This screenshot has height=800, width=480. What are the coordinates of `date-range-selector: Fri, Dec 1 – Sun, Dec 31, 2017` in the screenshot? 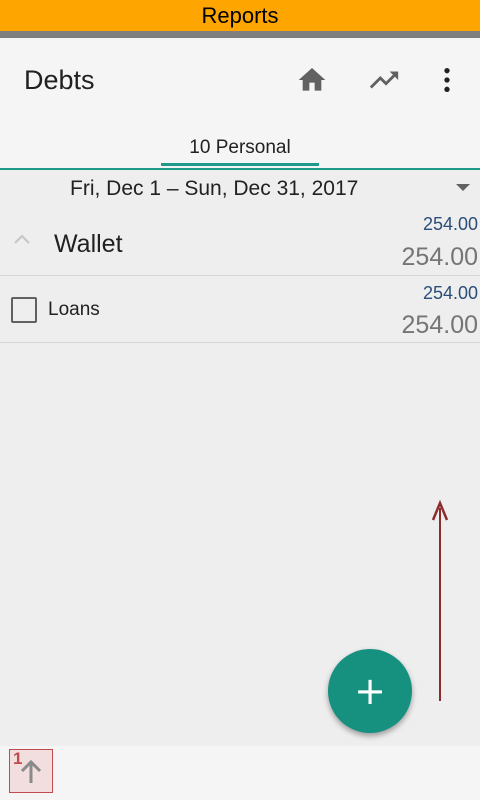 It's located at (240, 188).